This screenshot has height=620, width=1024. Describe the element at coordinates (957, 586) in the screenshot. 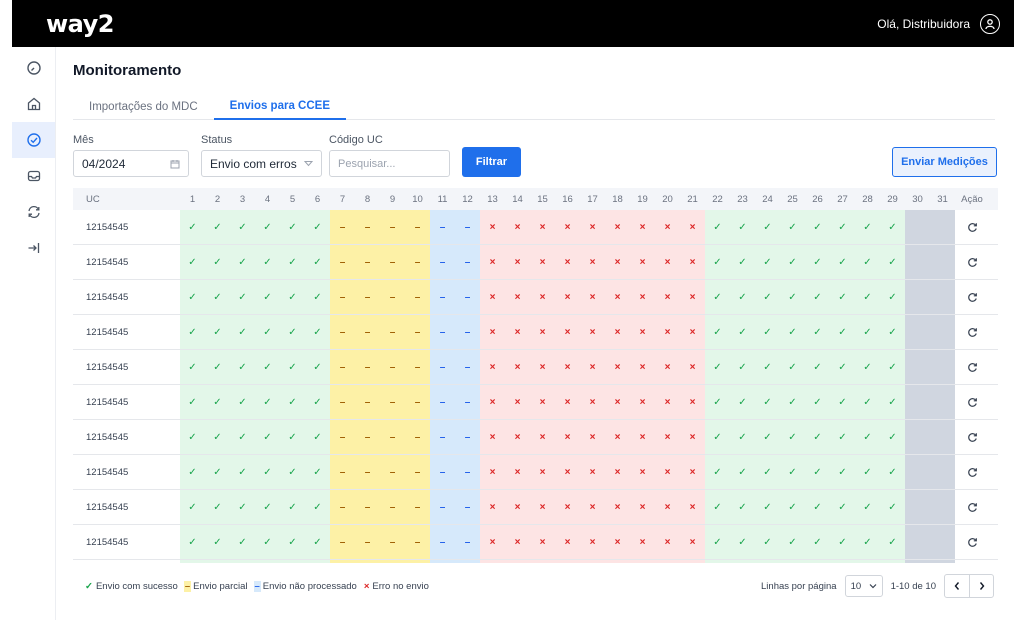

I see `prev-page-button` at that location.